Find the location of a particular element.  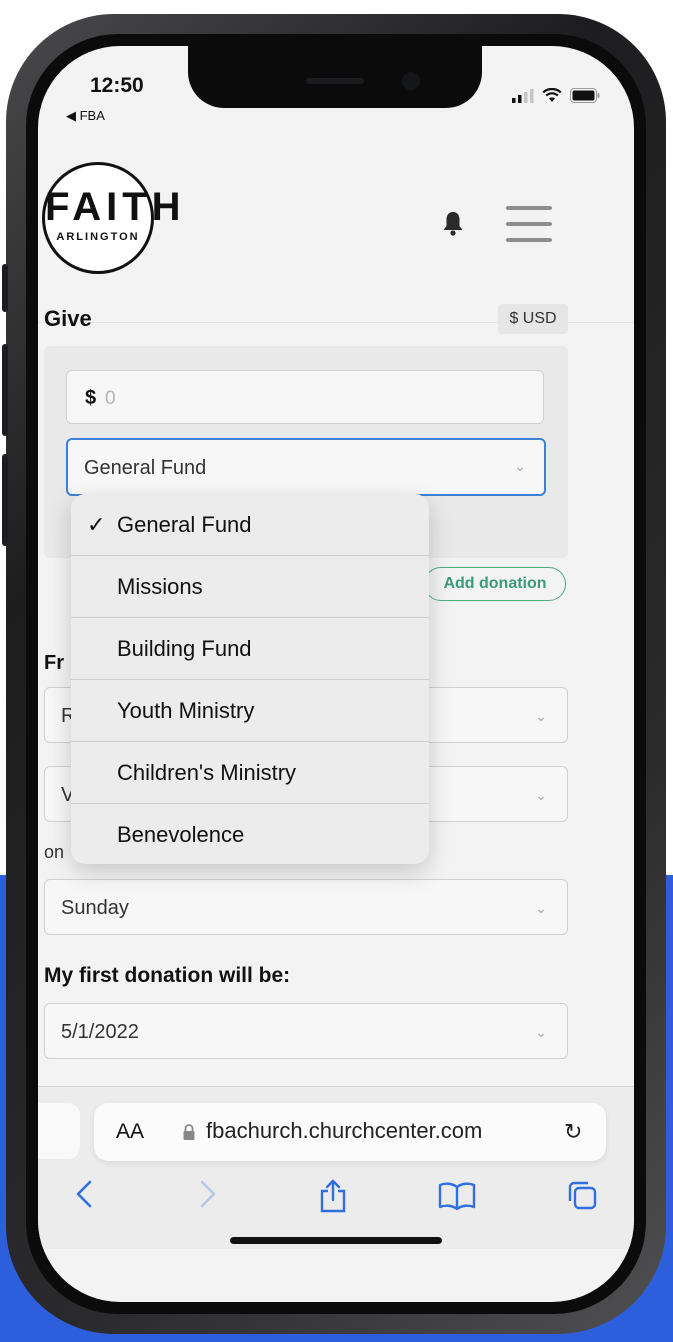

back-arrow-icon is located at coordinates (84, 1194).